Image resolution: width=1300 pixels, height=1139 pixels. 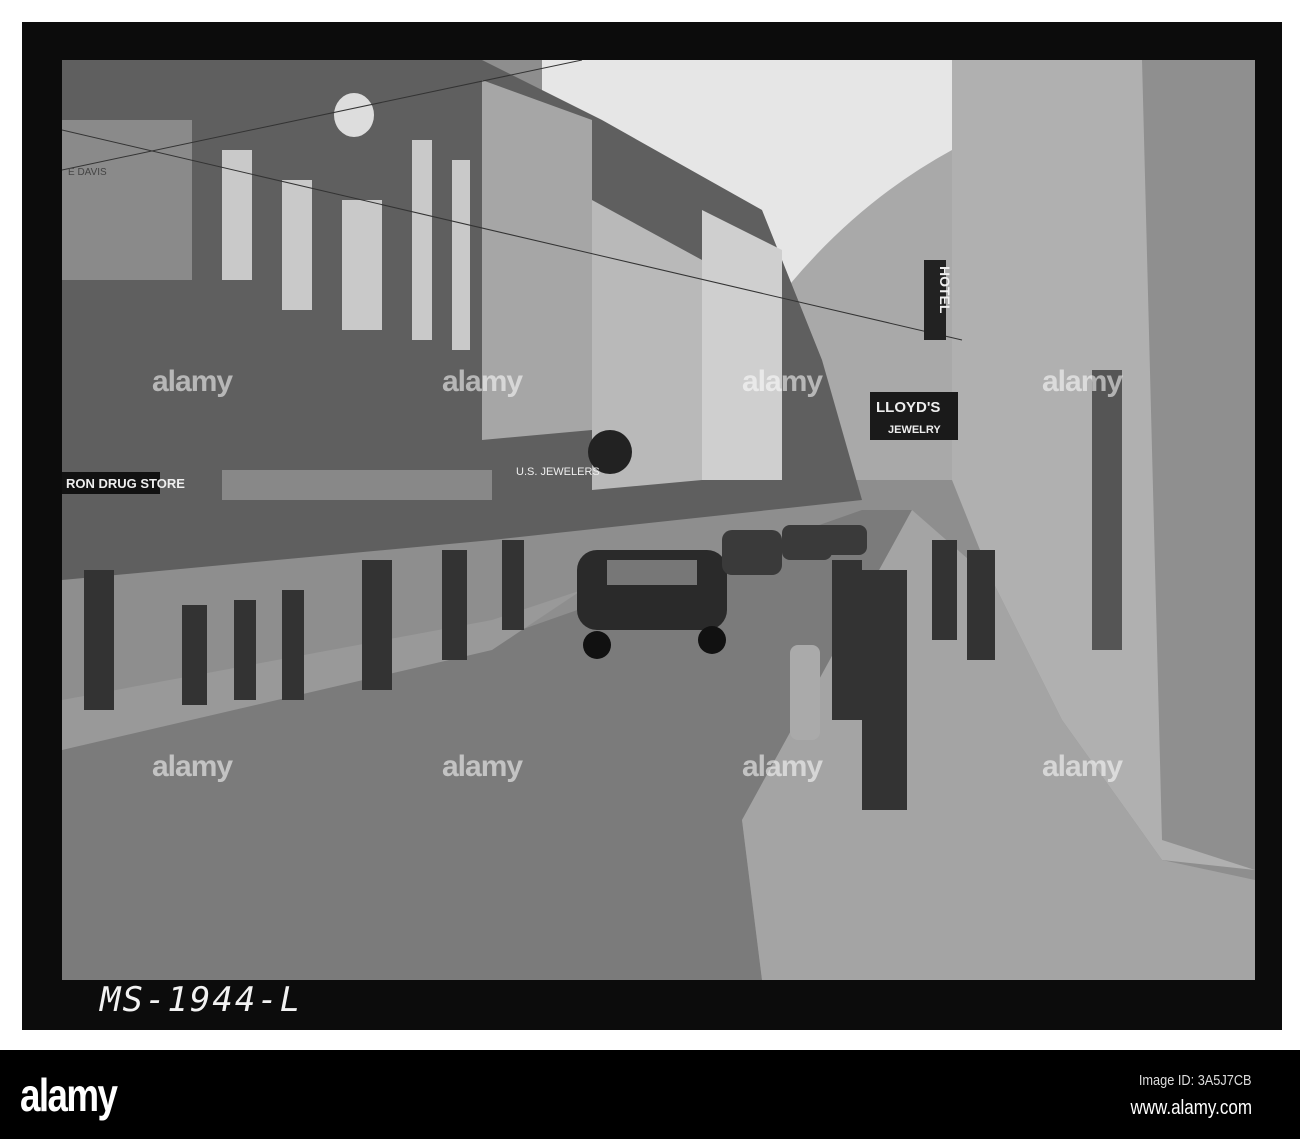 I want to click on image-id: Image ID: 3A5J7CB, so click(x=1195, y=1080).